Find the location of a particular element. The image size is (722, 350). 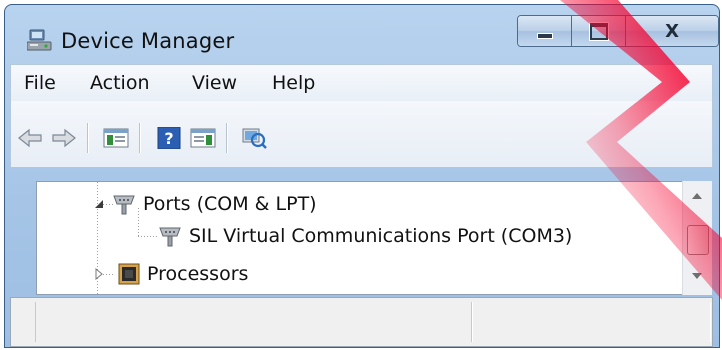

status-bar is located at coordinates (361, 322).